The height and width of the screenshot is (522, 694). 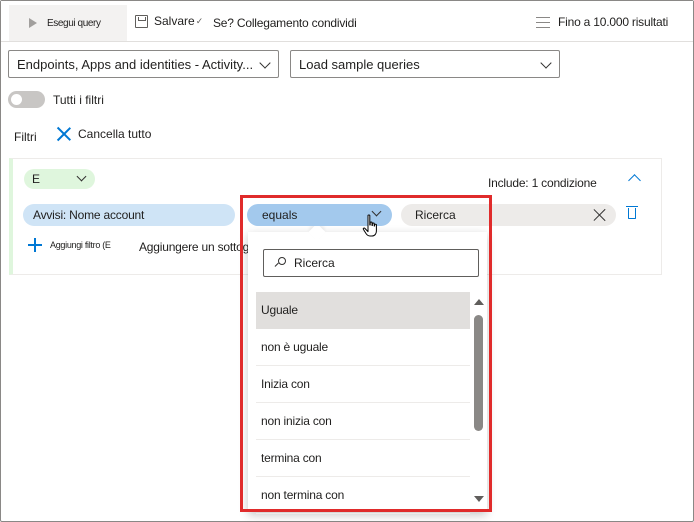 I want to click on play-icon, so click(x=33, y=23).